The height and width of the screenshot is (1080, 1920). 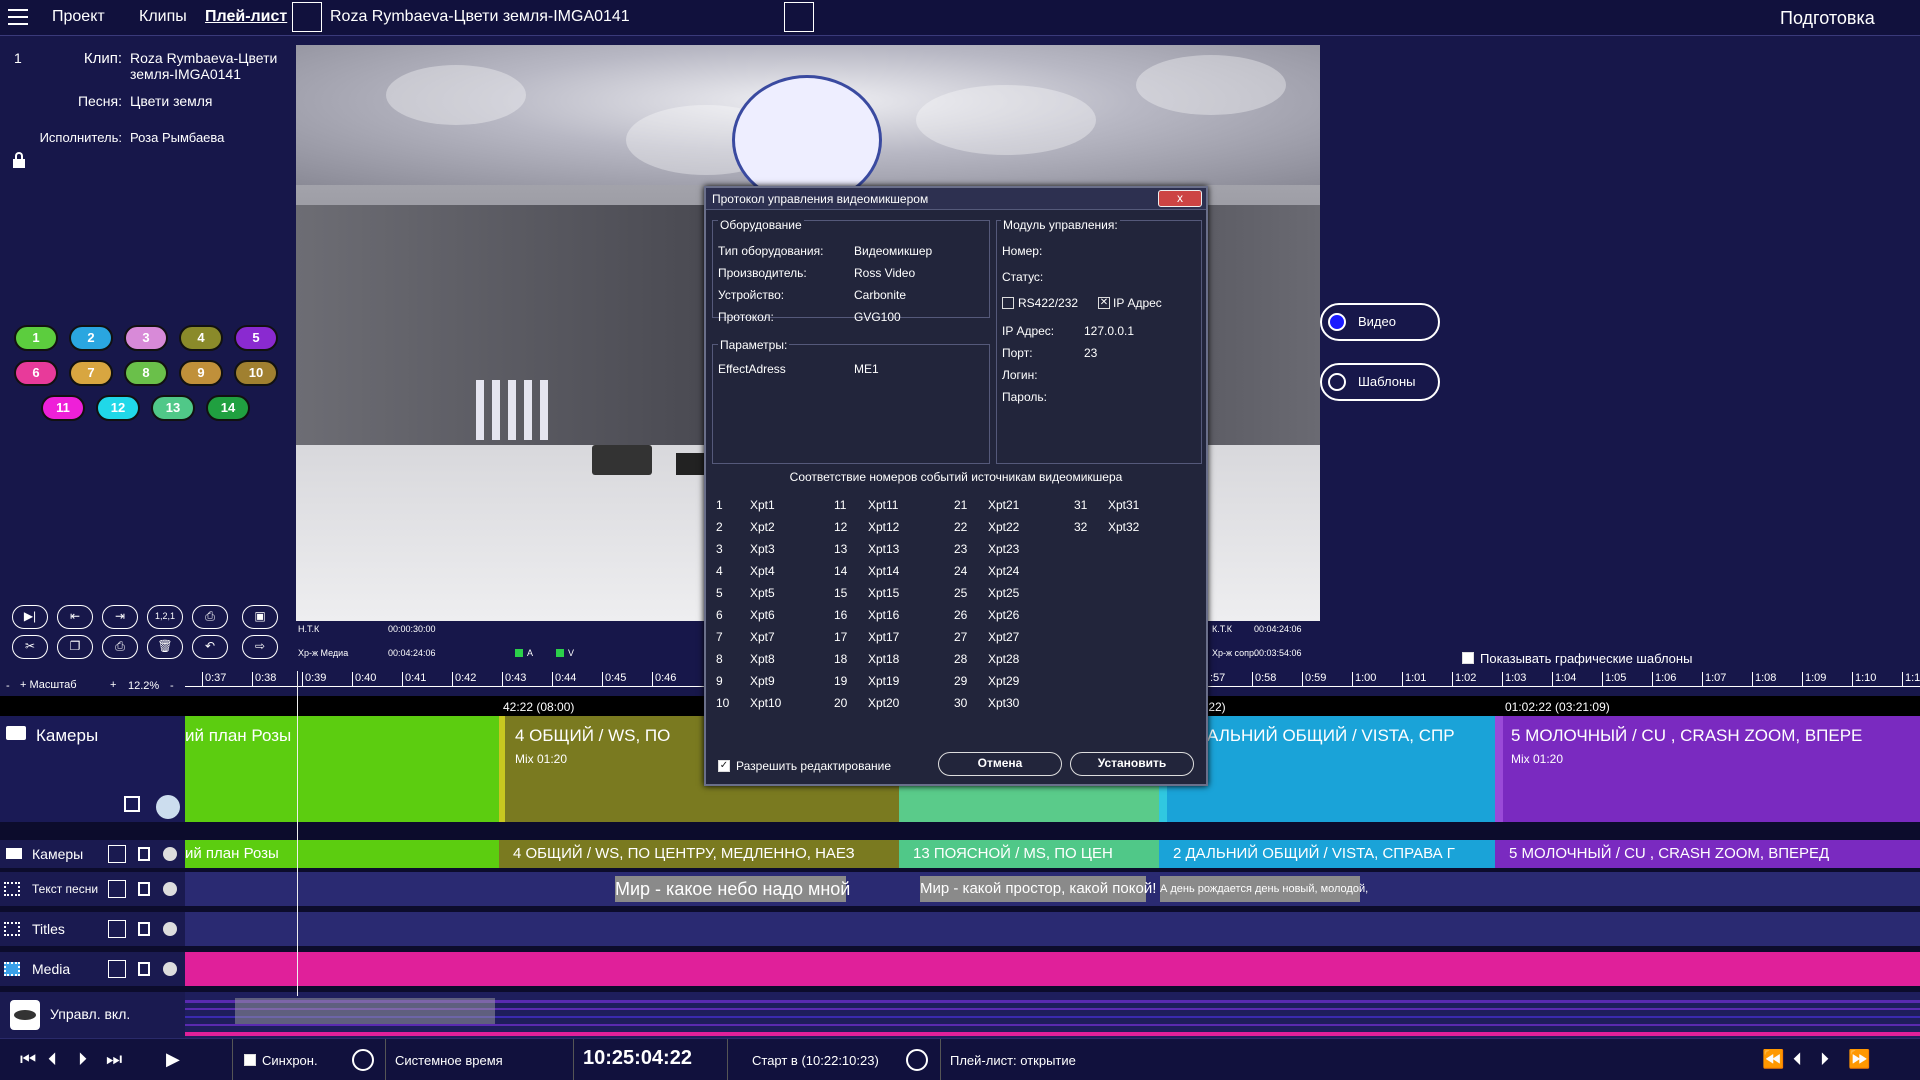 I want to click on media-track-dot, so click(x=170, y=969).